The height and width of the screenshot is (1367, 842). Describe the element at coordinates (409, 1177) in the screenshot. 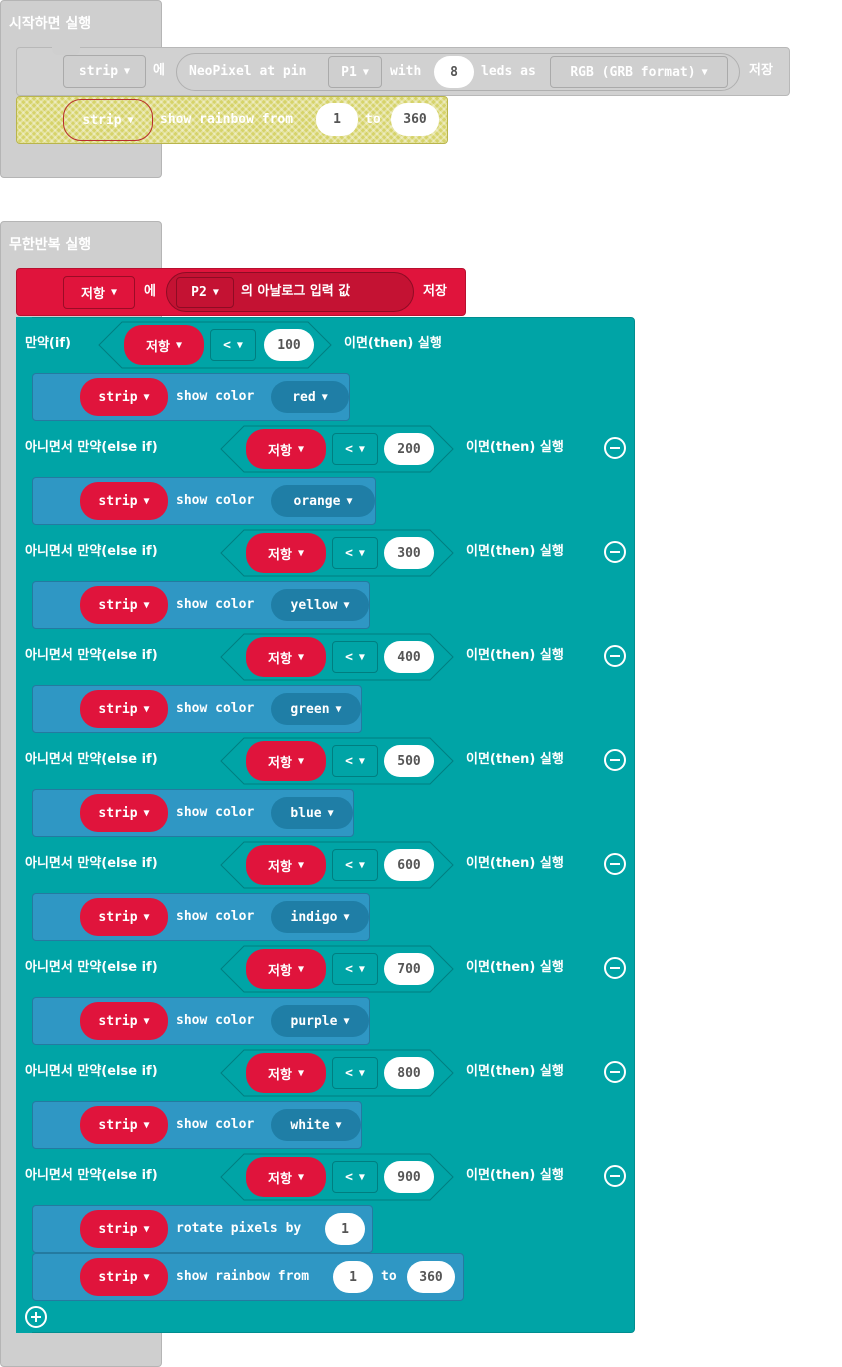

I see `threshold-input: 900` at that location.